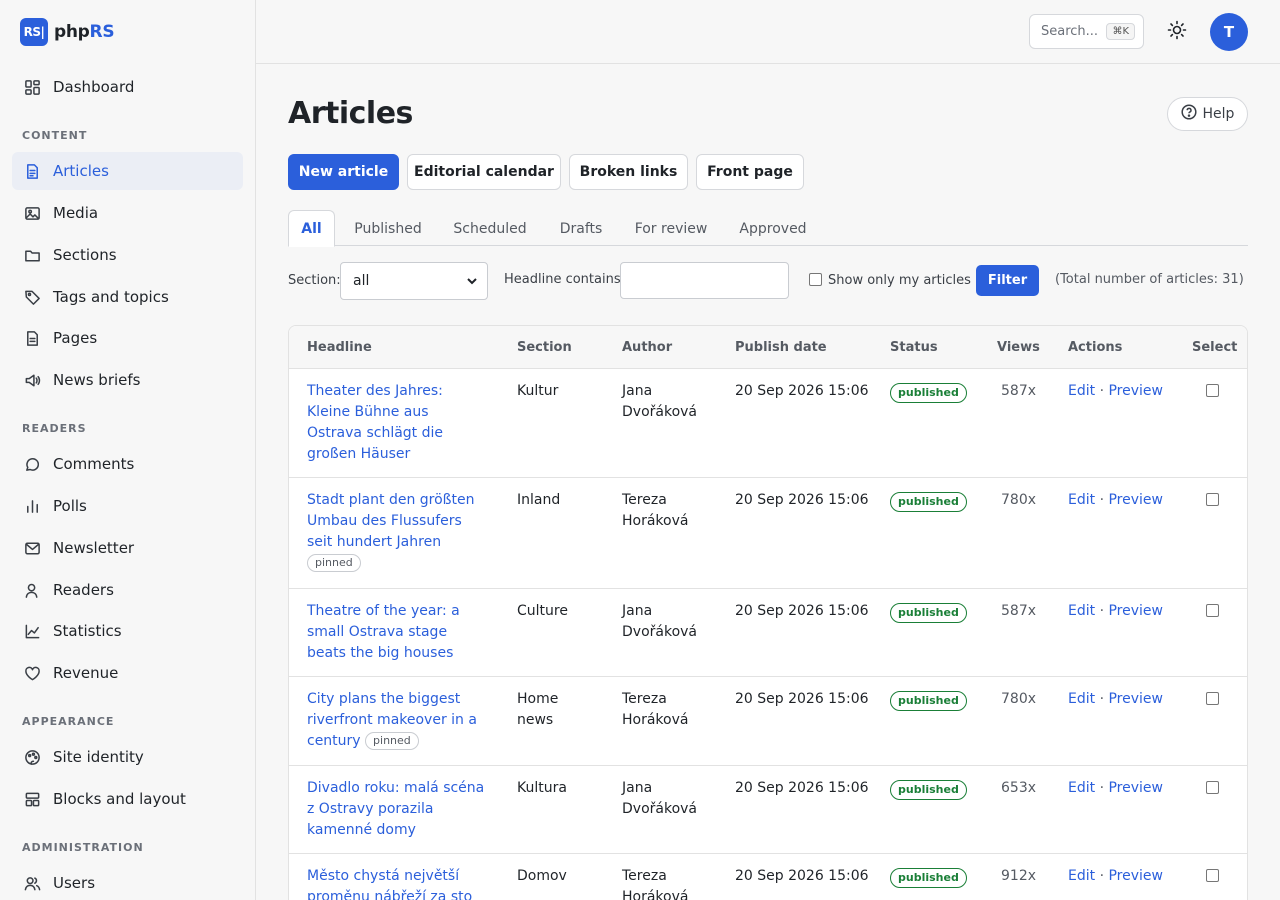 The height and width of the screenshot is (900, 1280). Describe the element at coordinates (339, 347) in the screenshot. I see `column-header-headline: Headline` at that location.